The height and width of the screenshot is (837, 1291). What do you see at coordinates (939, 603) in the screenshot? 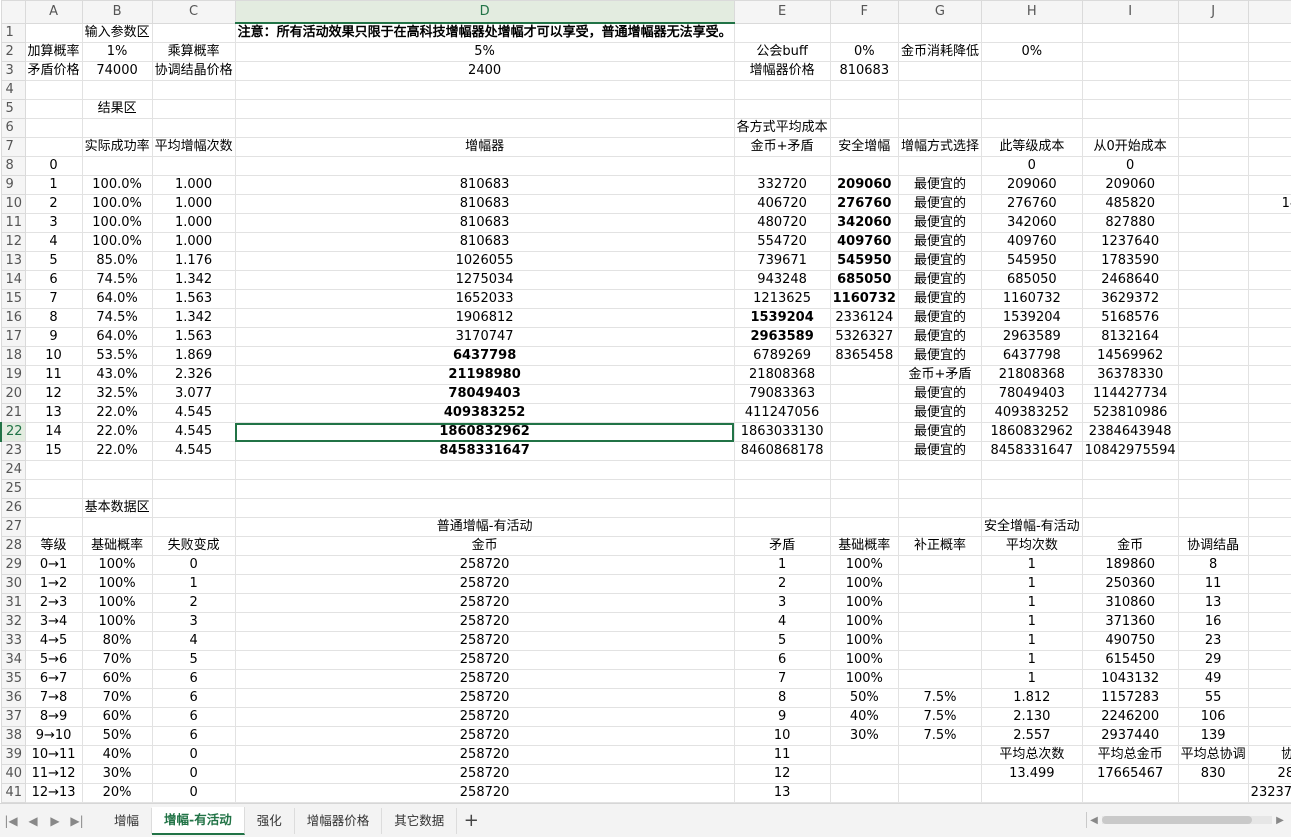
I see `cell-G31` at bounding box center [939, 603].